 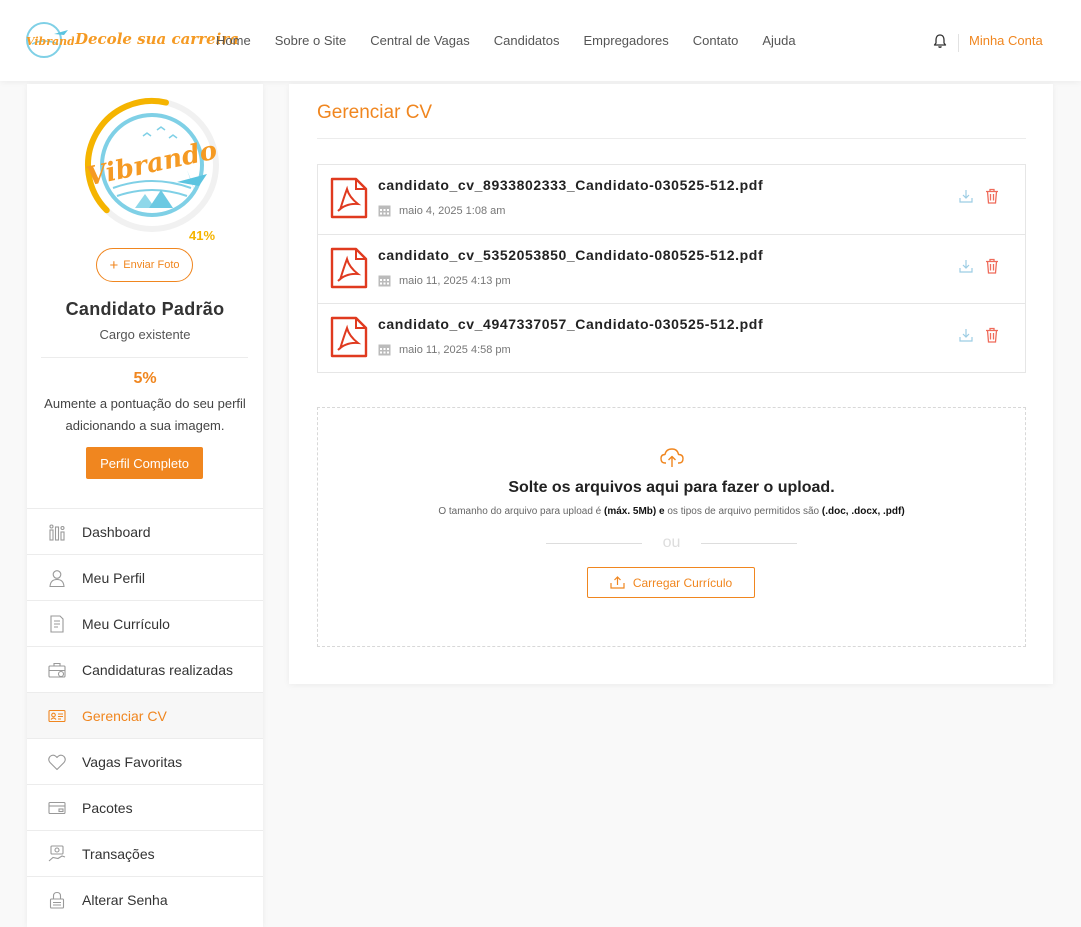 What do you see at coordinates (958, 43) in the screenshot?
I see `header-divider` at bounding box center [958, 43].